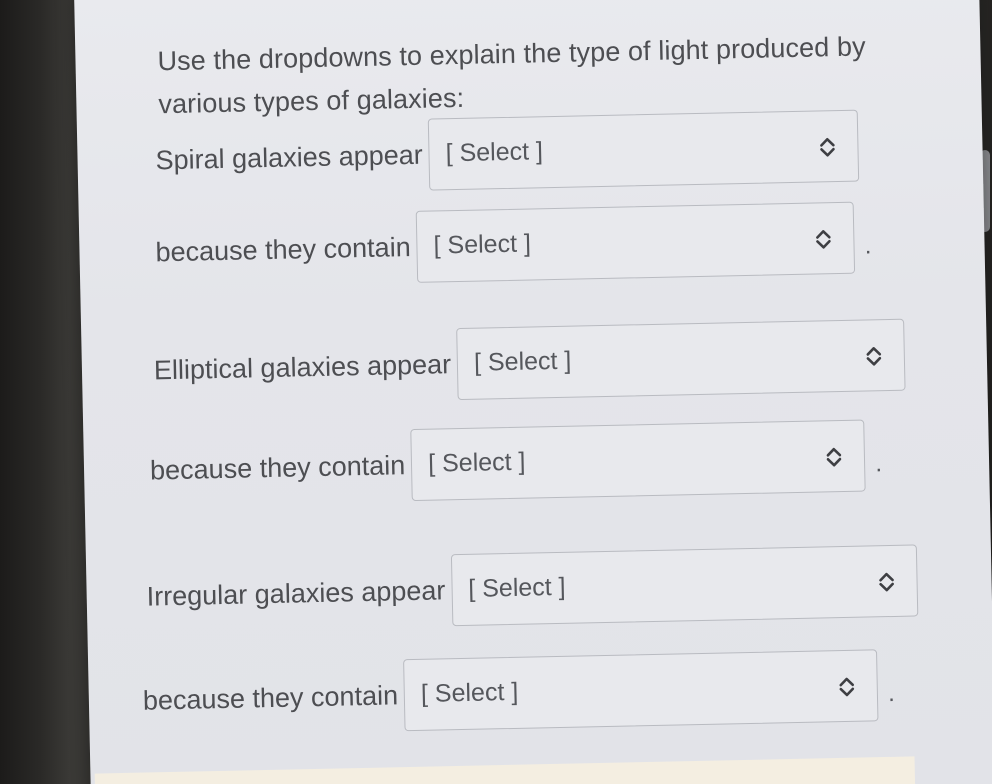  What do you see at coordinates (681, 359) in the screenshot?
I see `elliptical-appear-dropdown: [ Select ]` at bounding box center [681, 359].